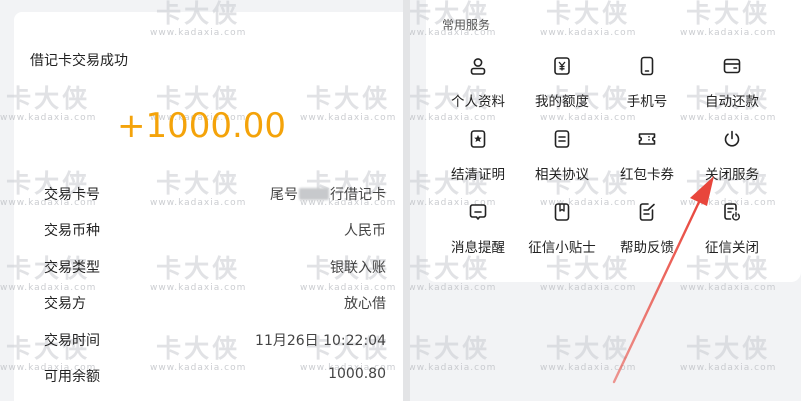 This screenshot has width=801, height=401. What do you see at coordinates (72, 268) in the screenshot?
I see `detail-label: 交易类型` at bounding box center [72, 268].